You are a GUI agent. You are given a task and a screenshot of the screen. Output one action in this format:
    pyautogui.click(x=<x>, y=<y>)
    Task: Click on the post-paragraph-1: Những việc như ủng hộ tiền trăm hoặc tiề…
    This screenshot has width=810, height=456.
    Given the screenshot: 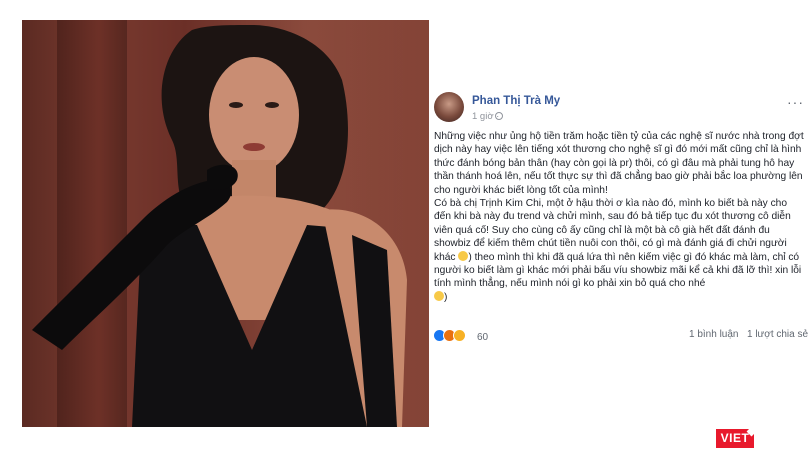 What is the action you would take?
    pyautogui.click(x=619, y=163)
    